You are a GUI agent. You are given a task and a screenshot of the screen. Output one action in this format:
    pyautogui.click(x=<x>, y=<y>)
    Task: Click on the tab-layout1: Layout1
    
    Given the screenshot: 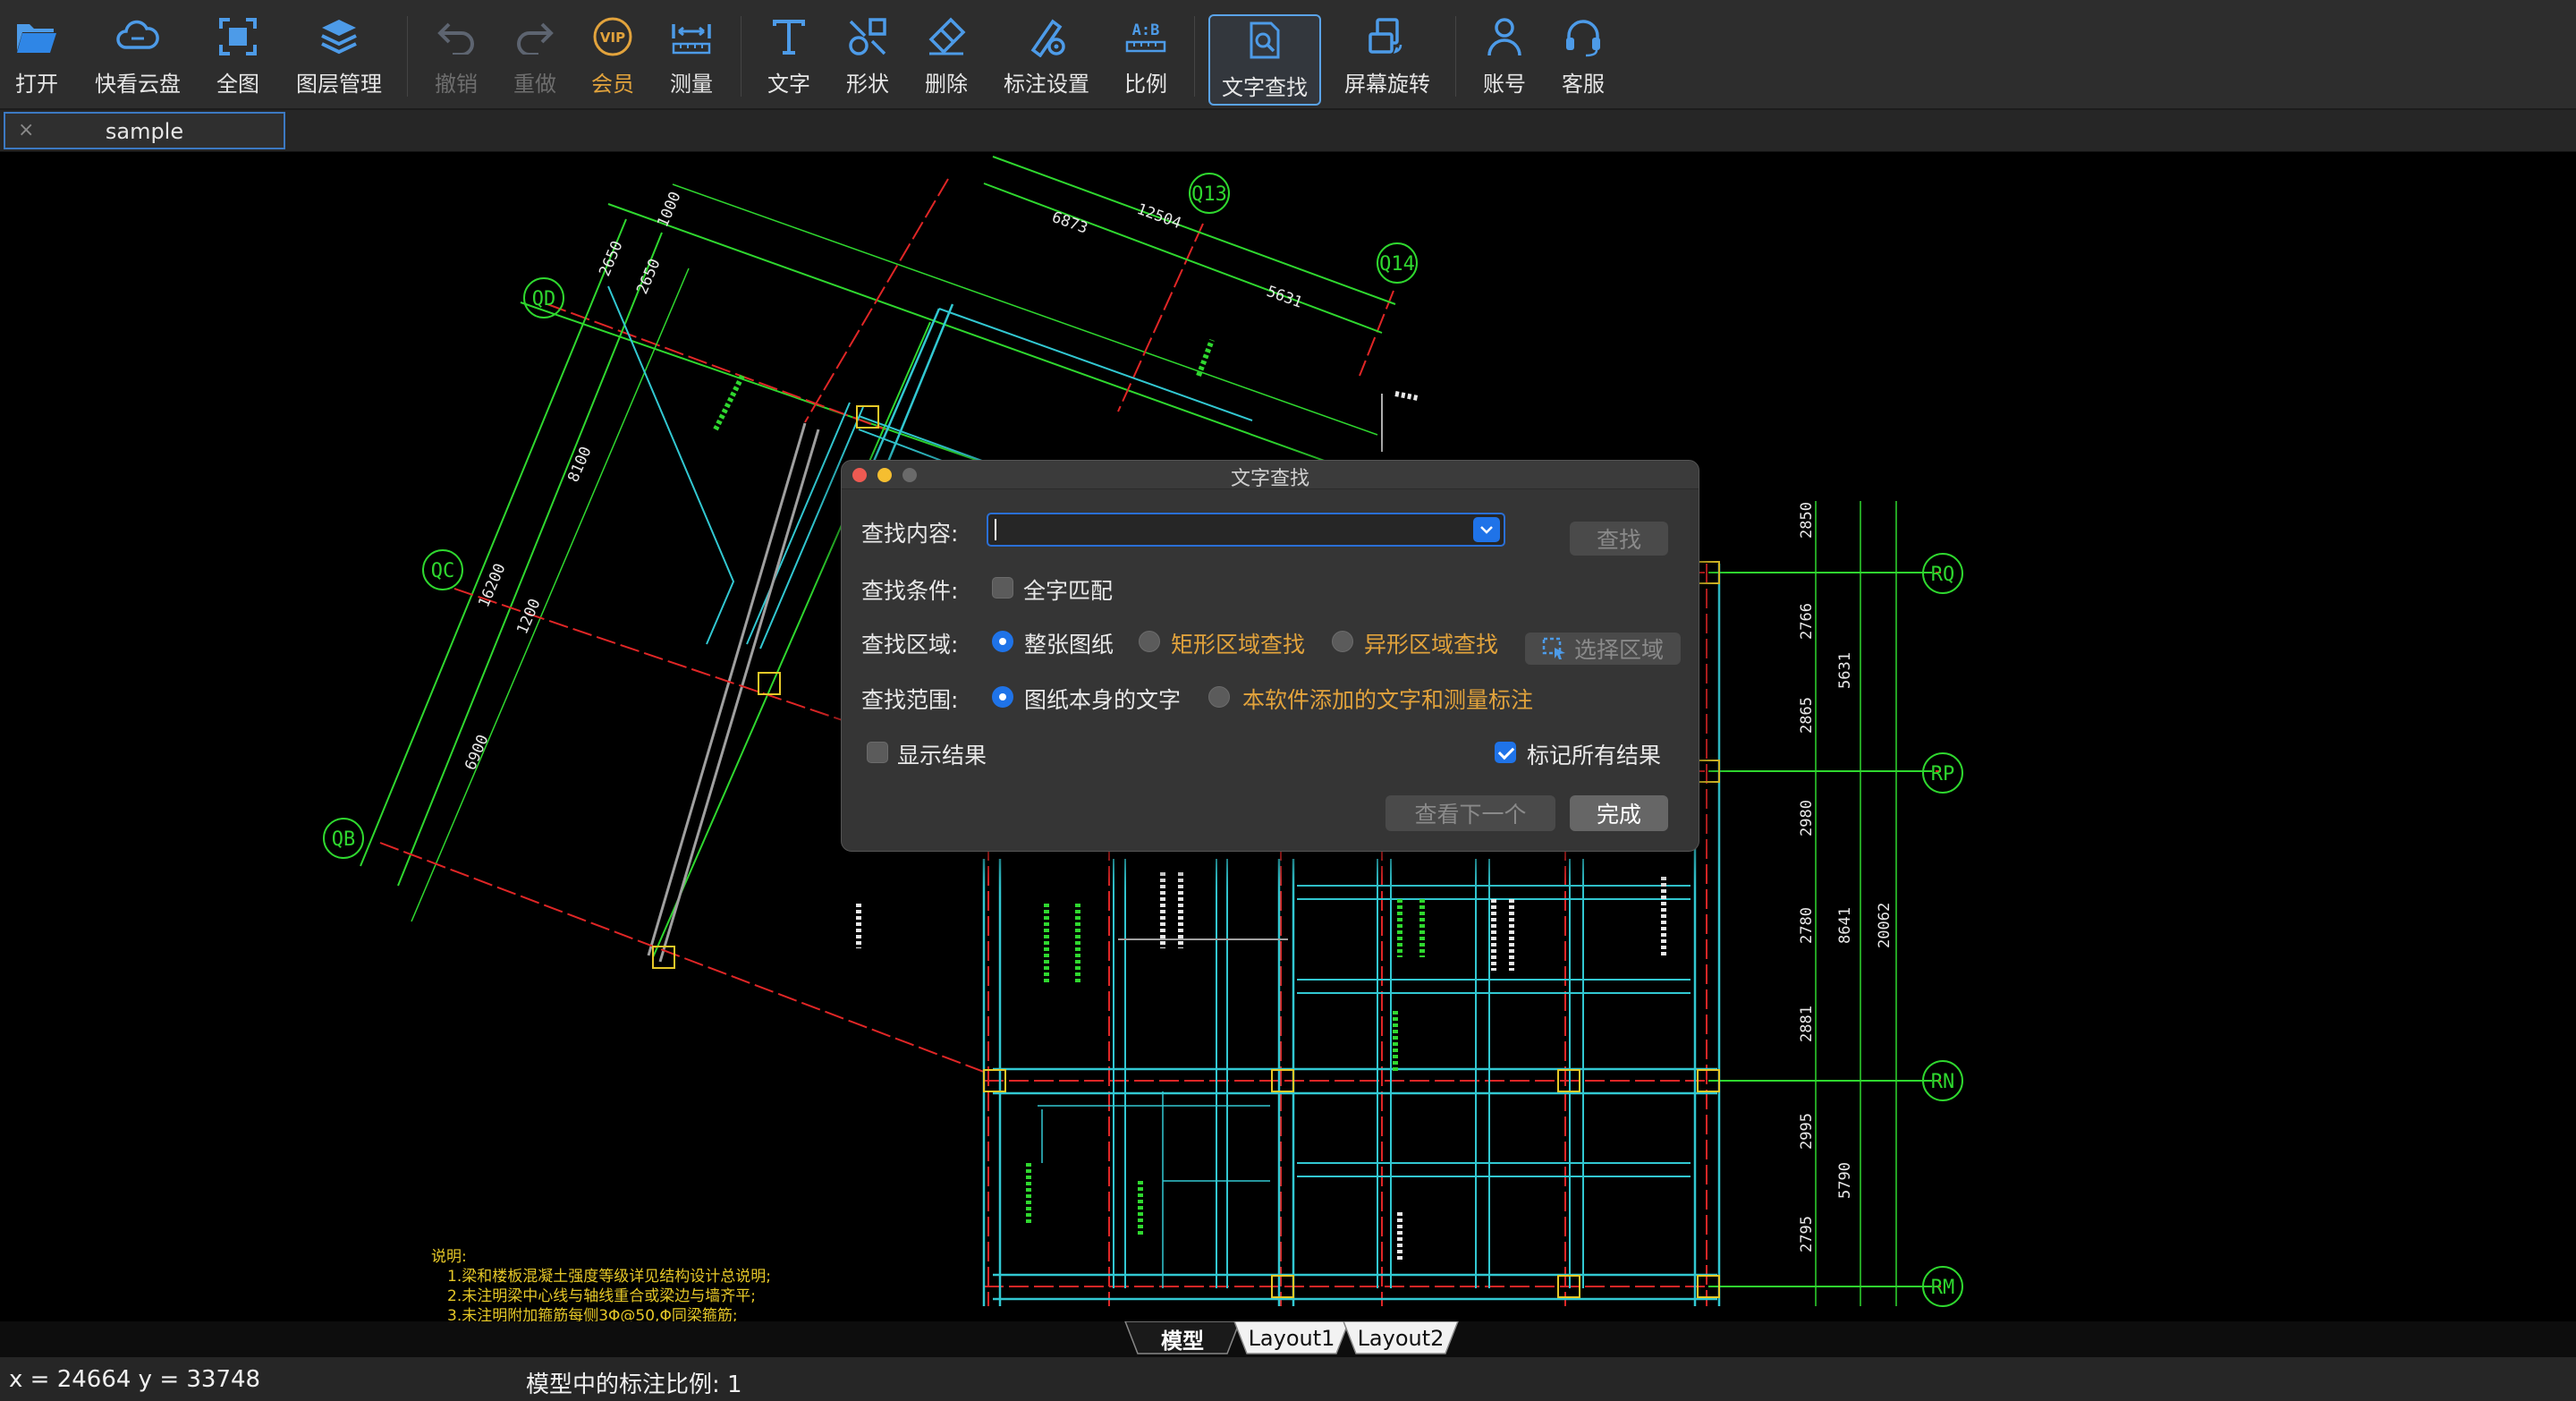 What is the action you would take?
    pyautogui.click(x=1291, y=1338)
    